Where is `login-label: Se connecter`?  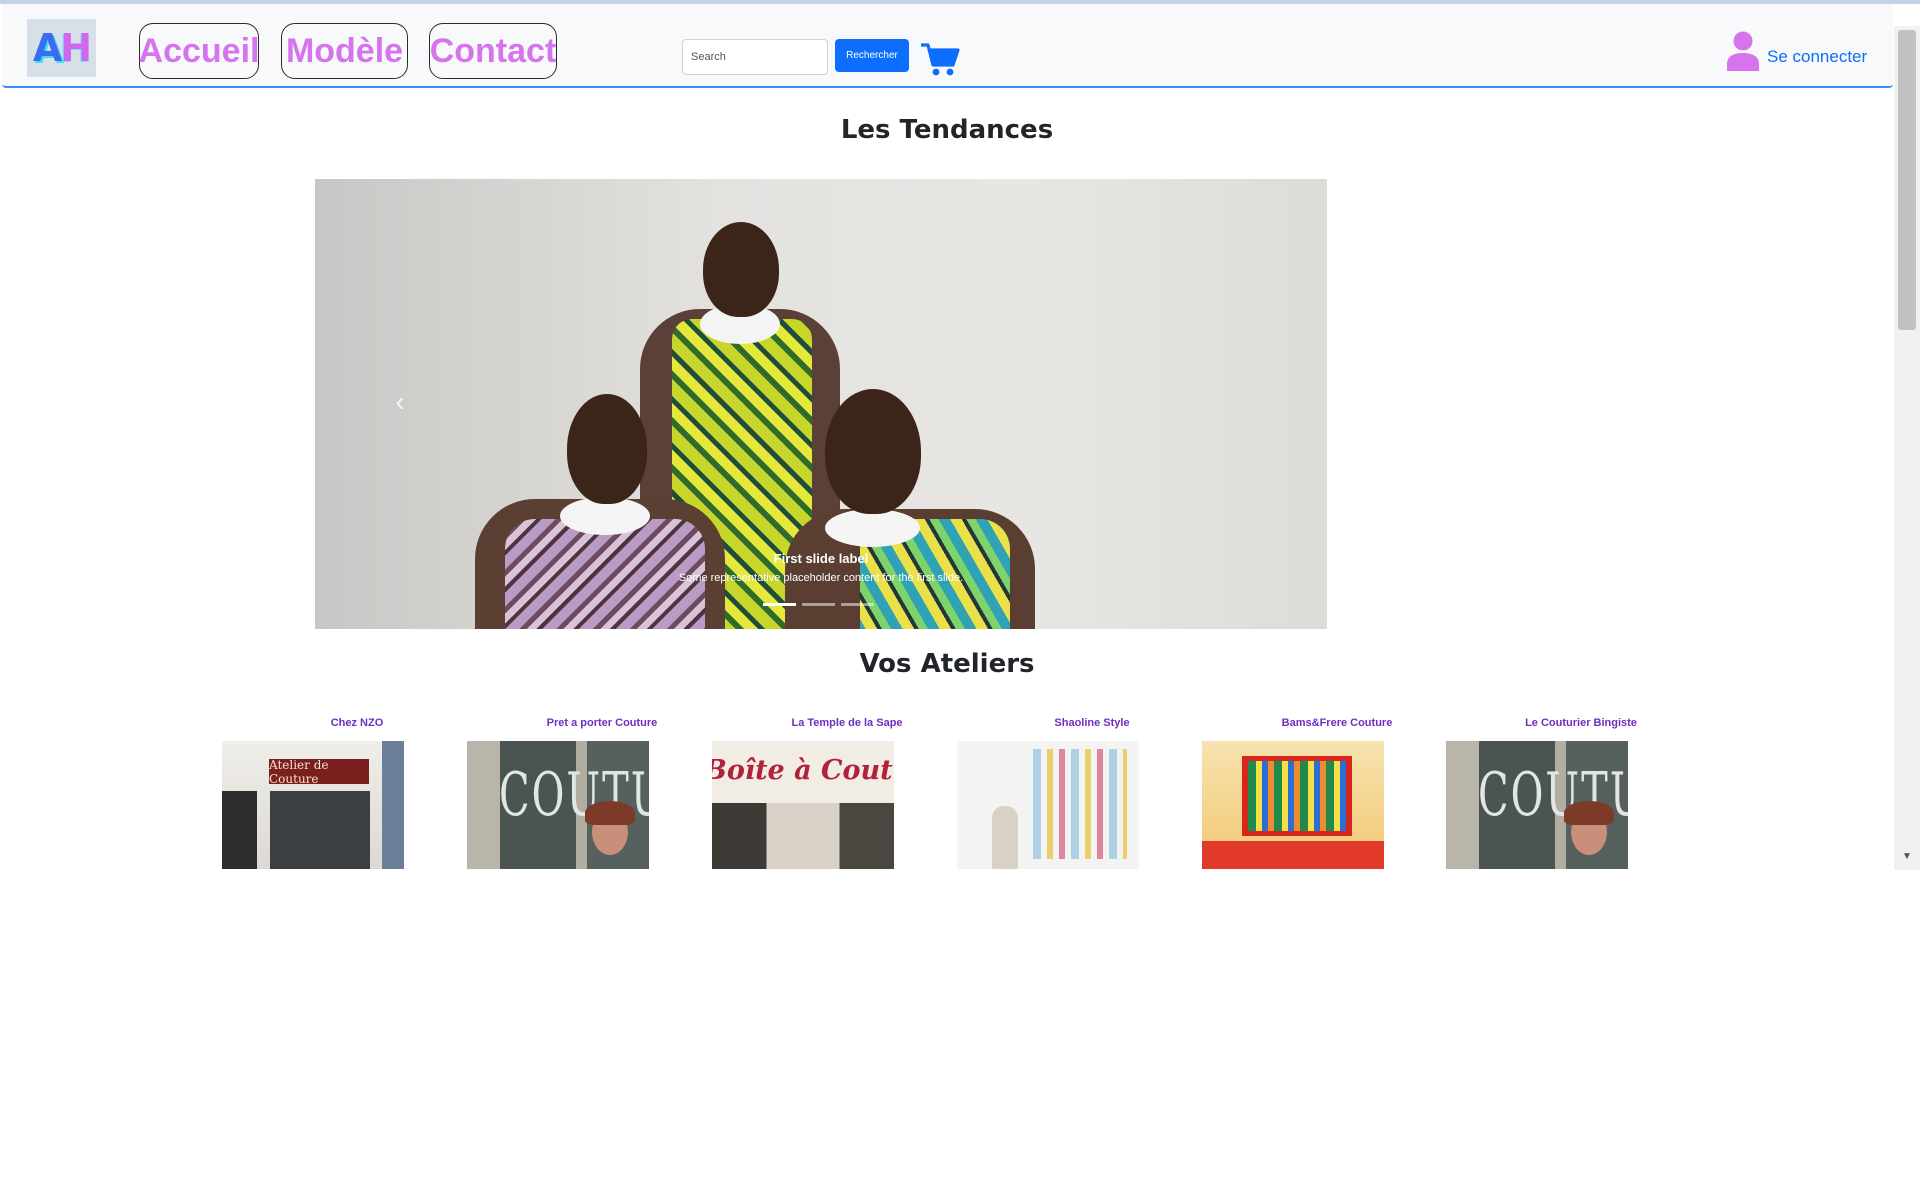
login-label: Se connecter is located at coordinates (1817, 56).